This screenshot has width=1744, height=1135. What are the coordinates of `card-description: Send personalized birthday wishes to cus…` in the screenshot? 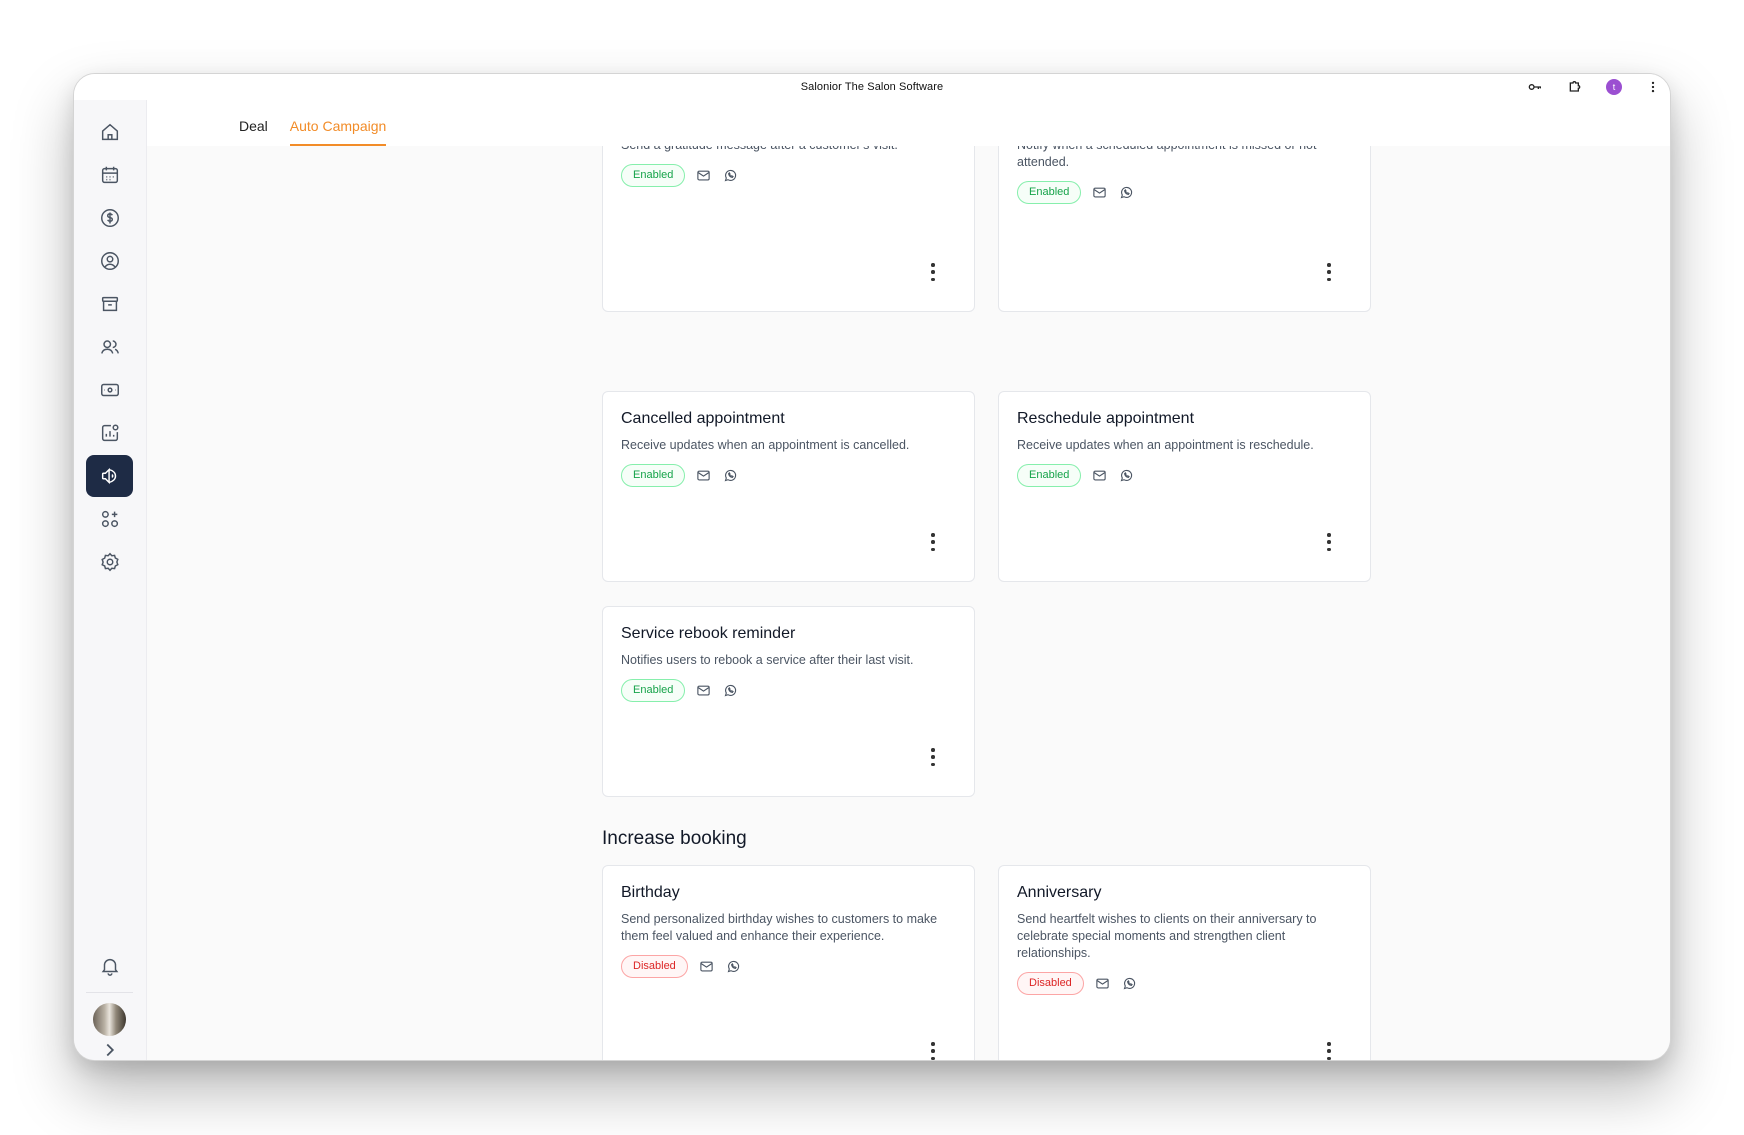 It's located at (779, 927).